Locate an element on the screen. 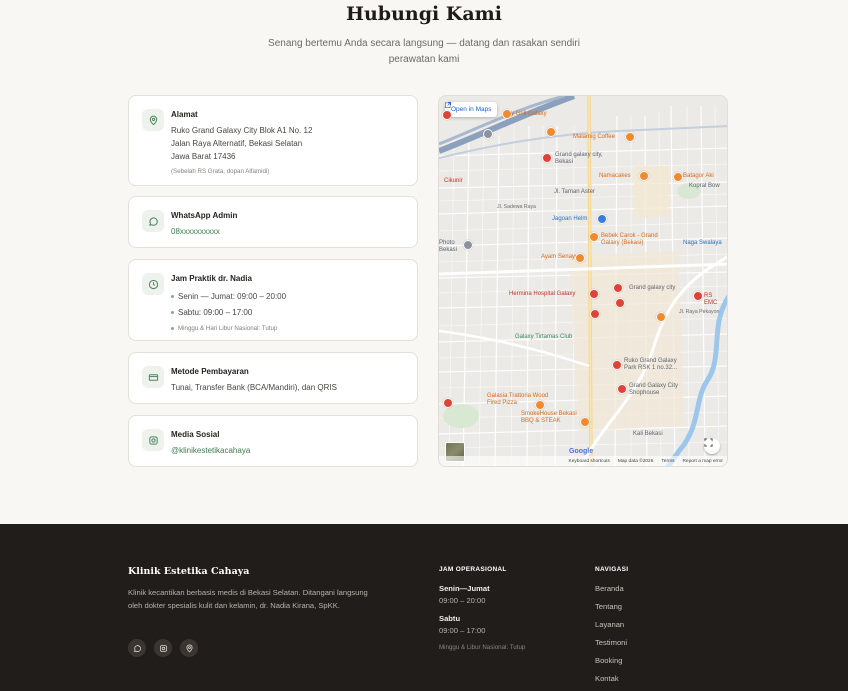  google-logo: Google is located at coordinates (581, 451).